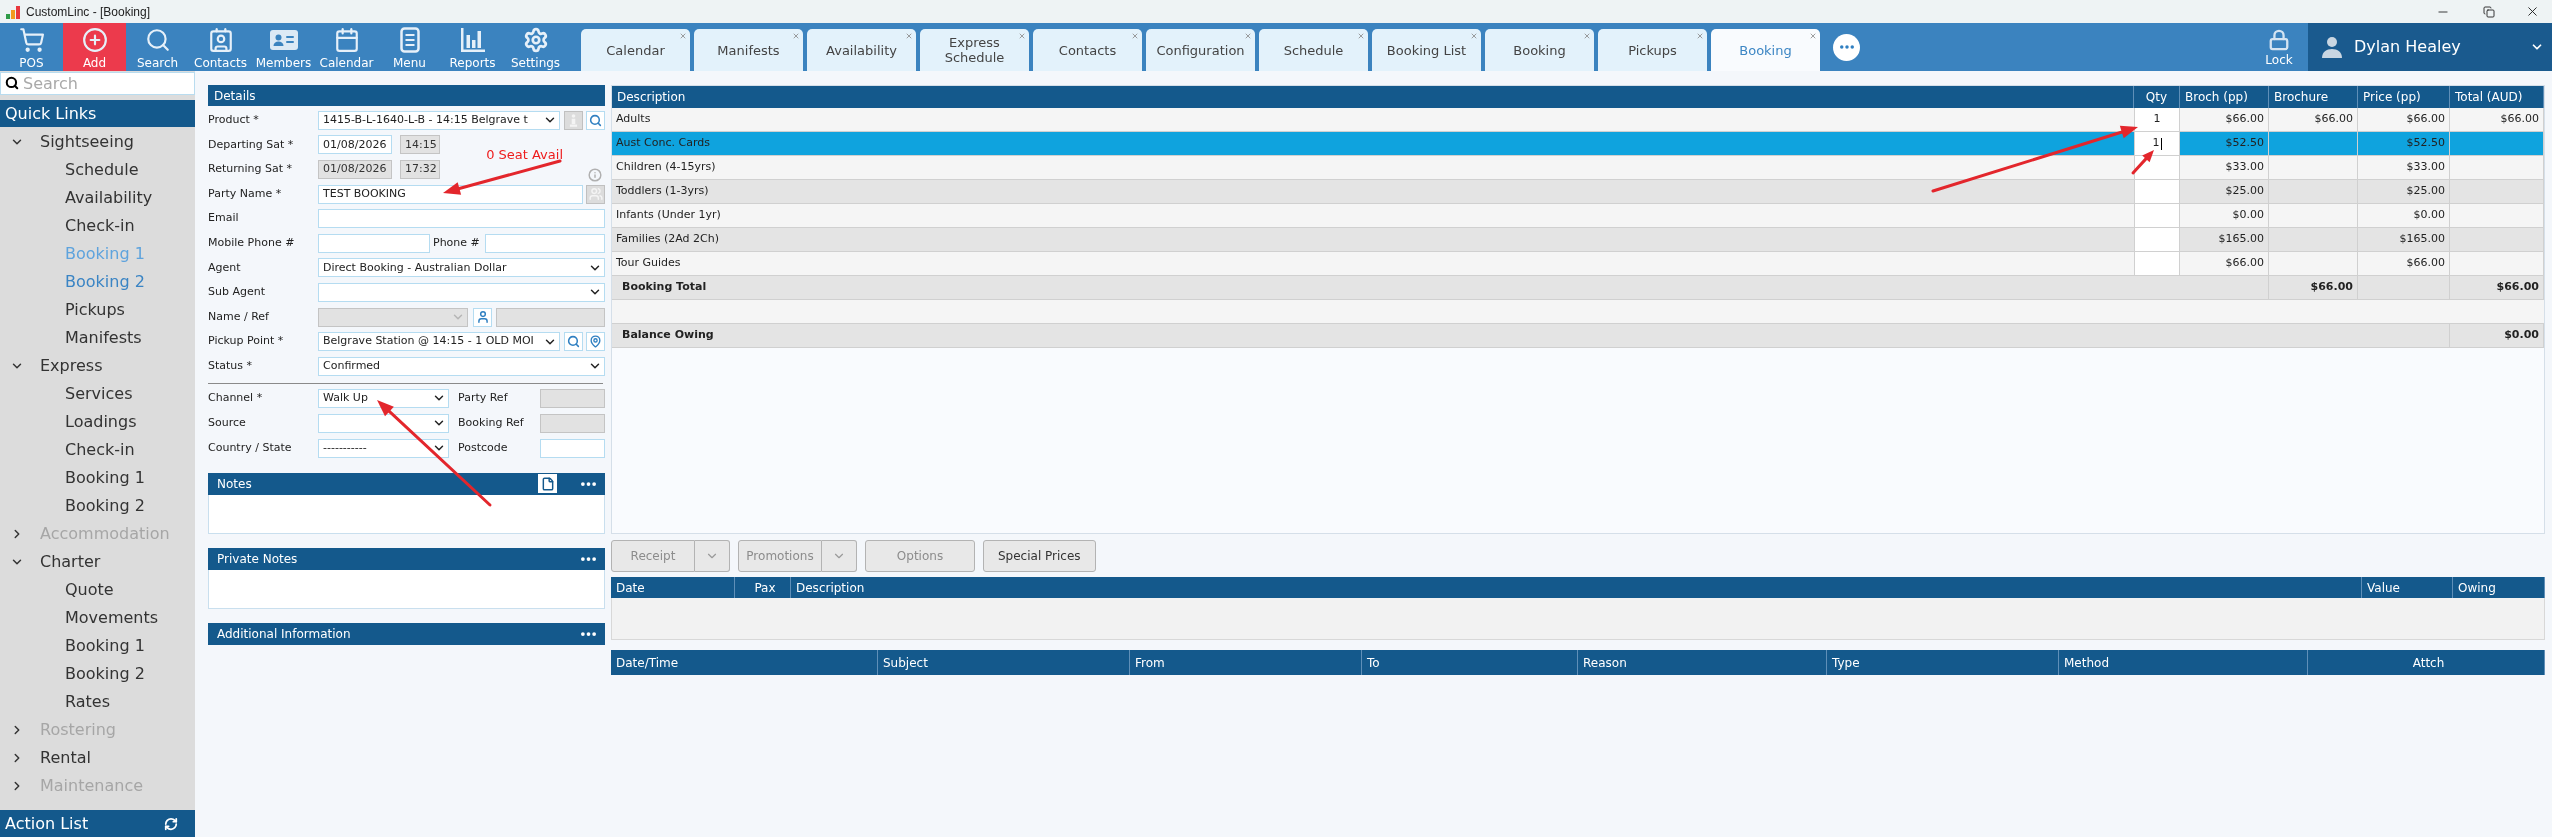  I want to click on toolbar-button: Settings, so click(535, 47).